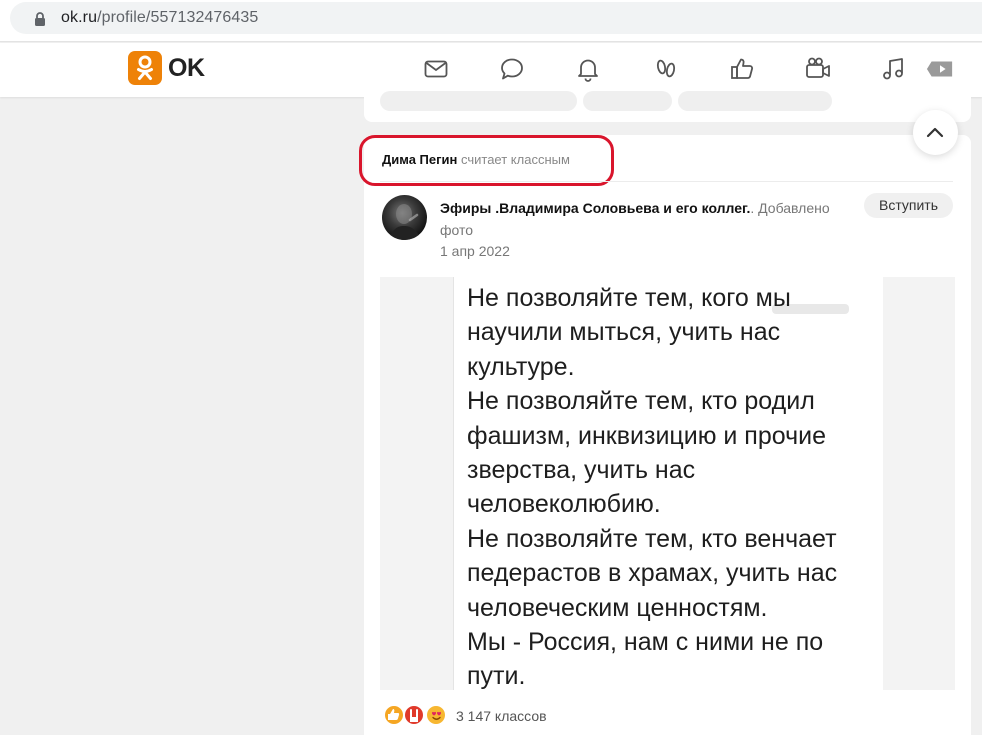 The image size is (982, 735). I want to click on lock-icon, so click(40, 19).